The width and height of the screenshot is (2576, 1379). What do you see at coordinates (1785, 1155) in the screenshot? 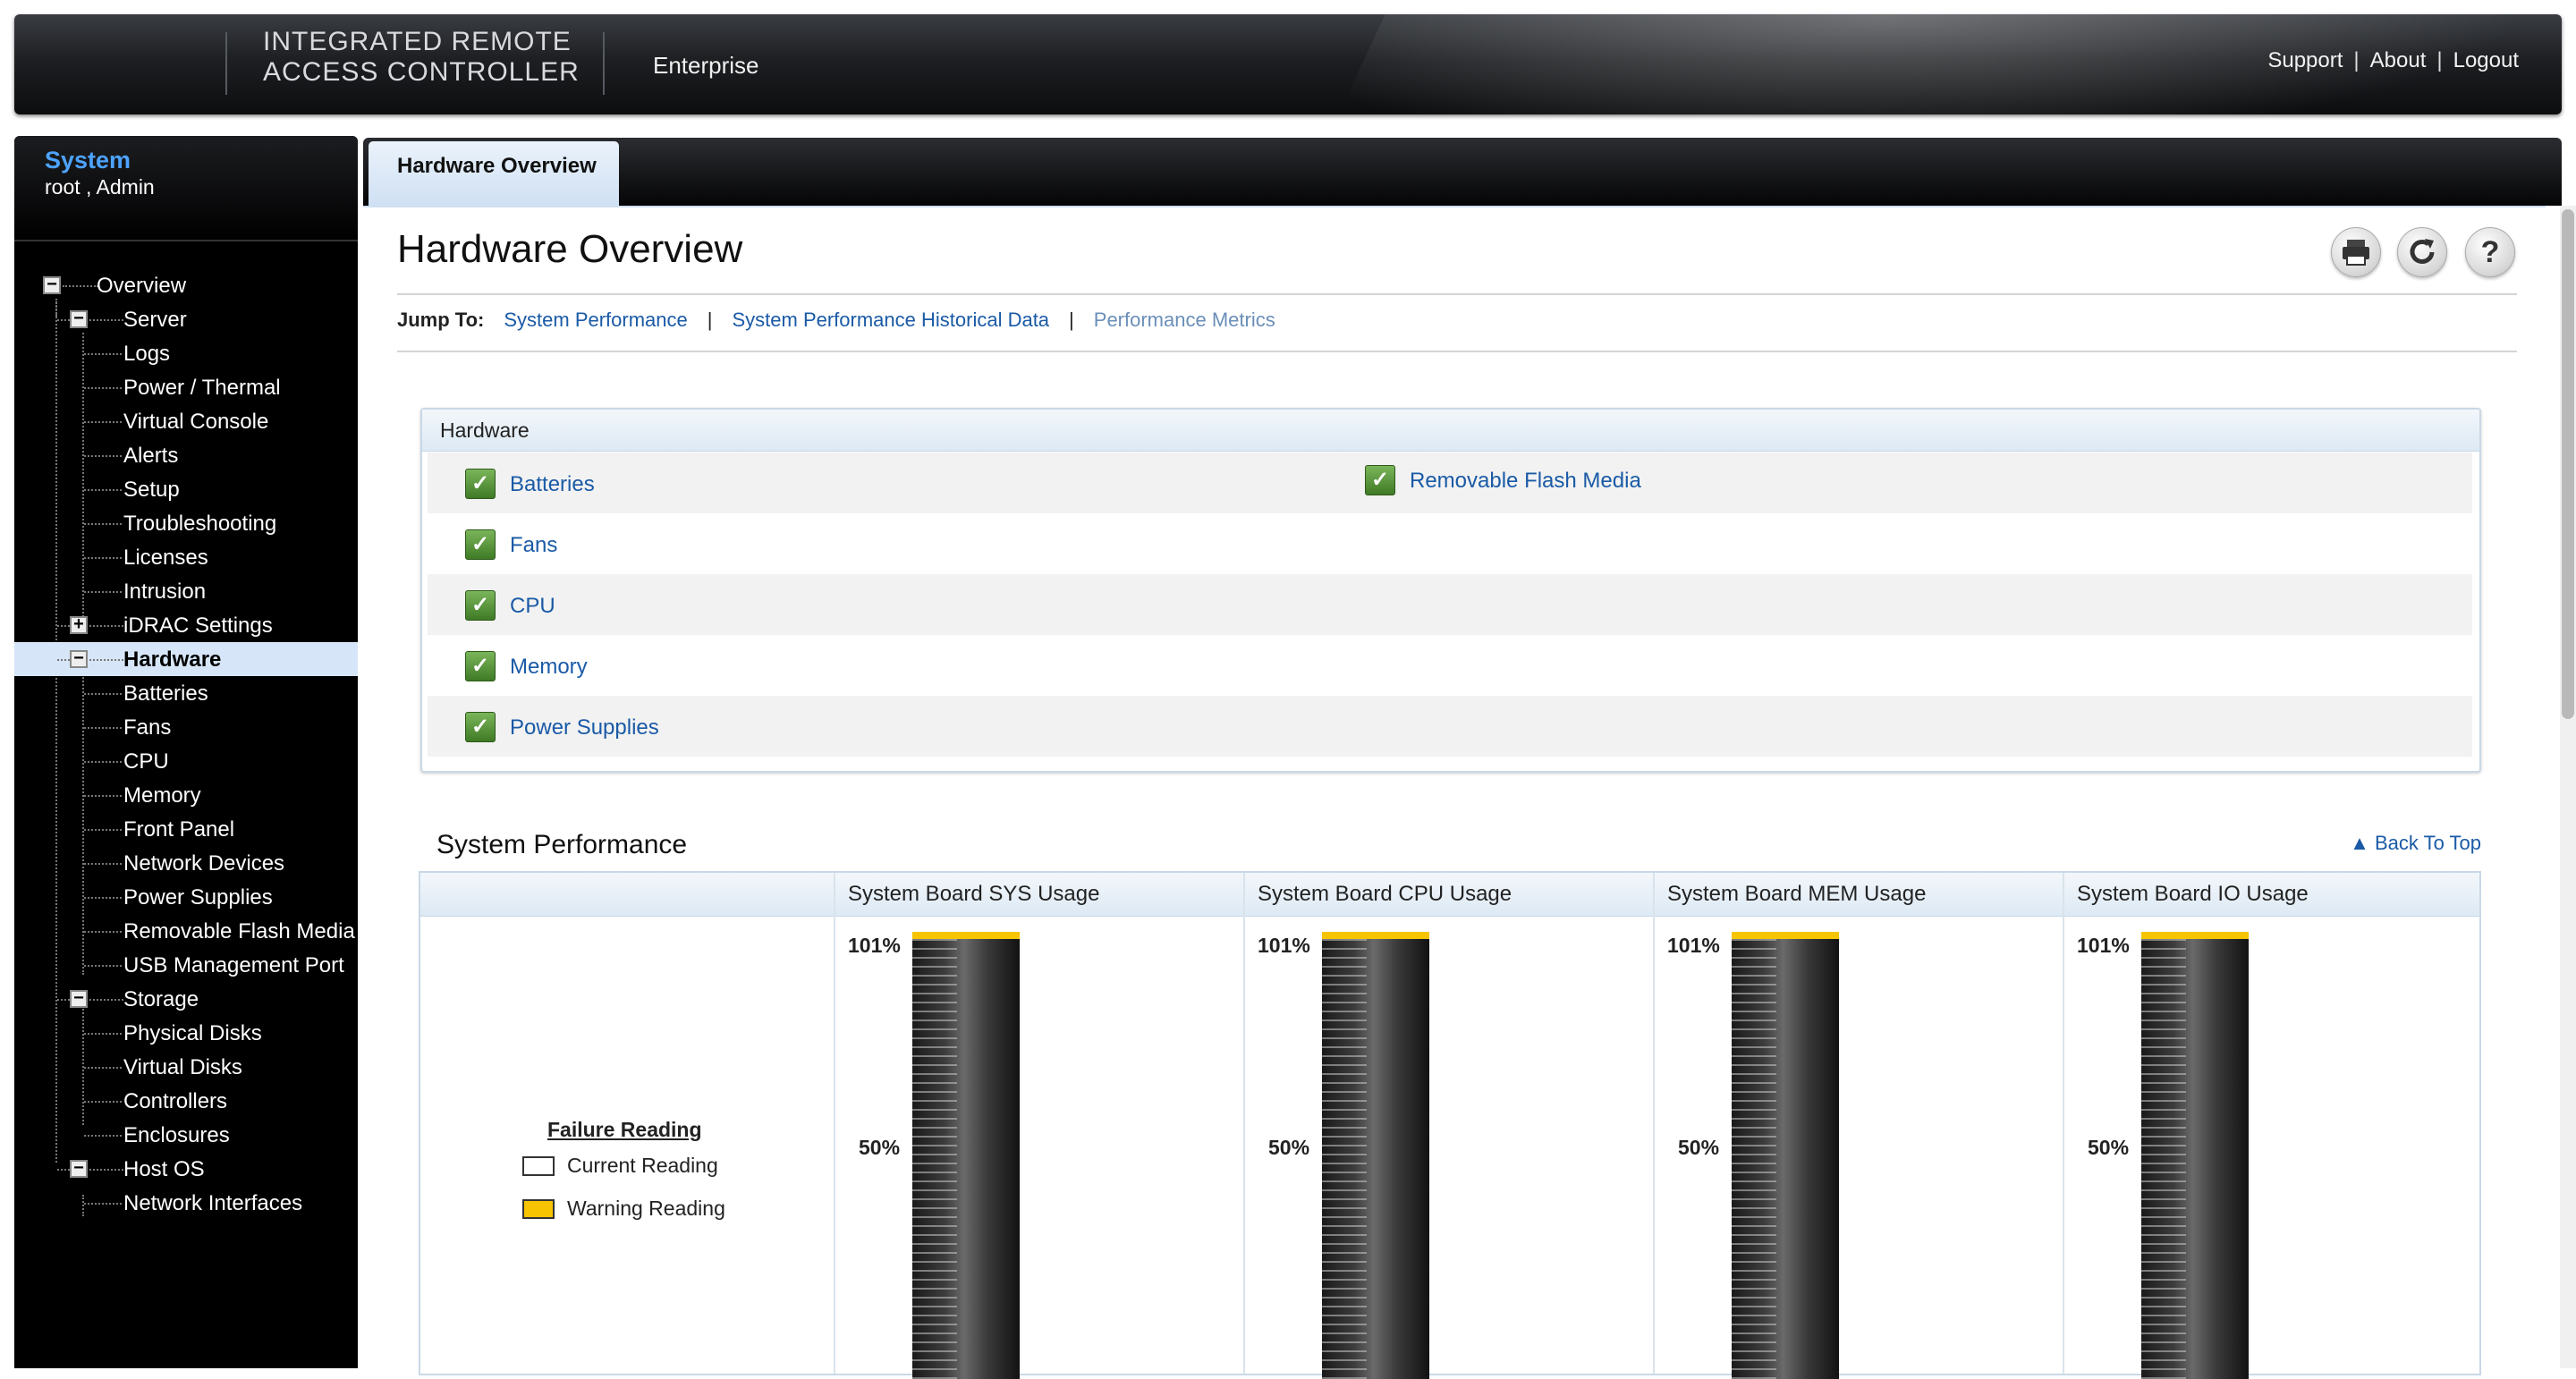
I see `gauge-mem-usage` at bounding box center [1785, 1155].